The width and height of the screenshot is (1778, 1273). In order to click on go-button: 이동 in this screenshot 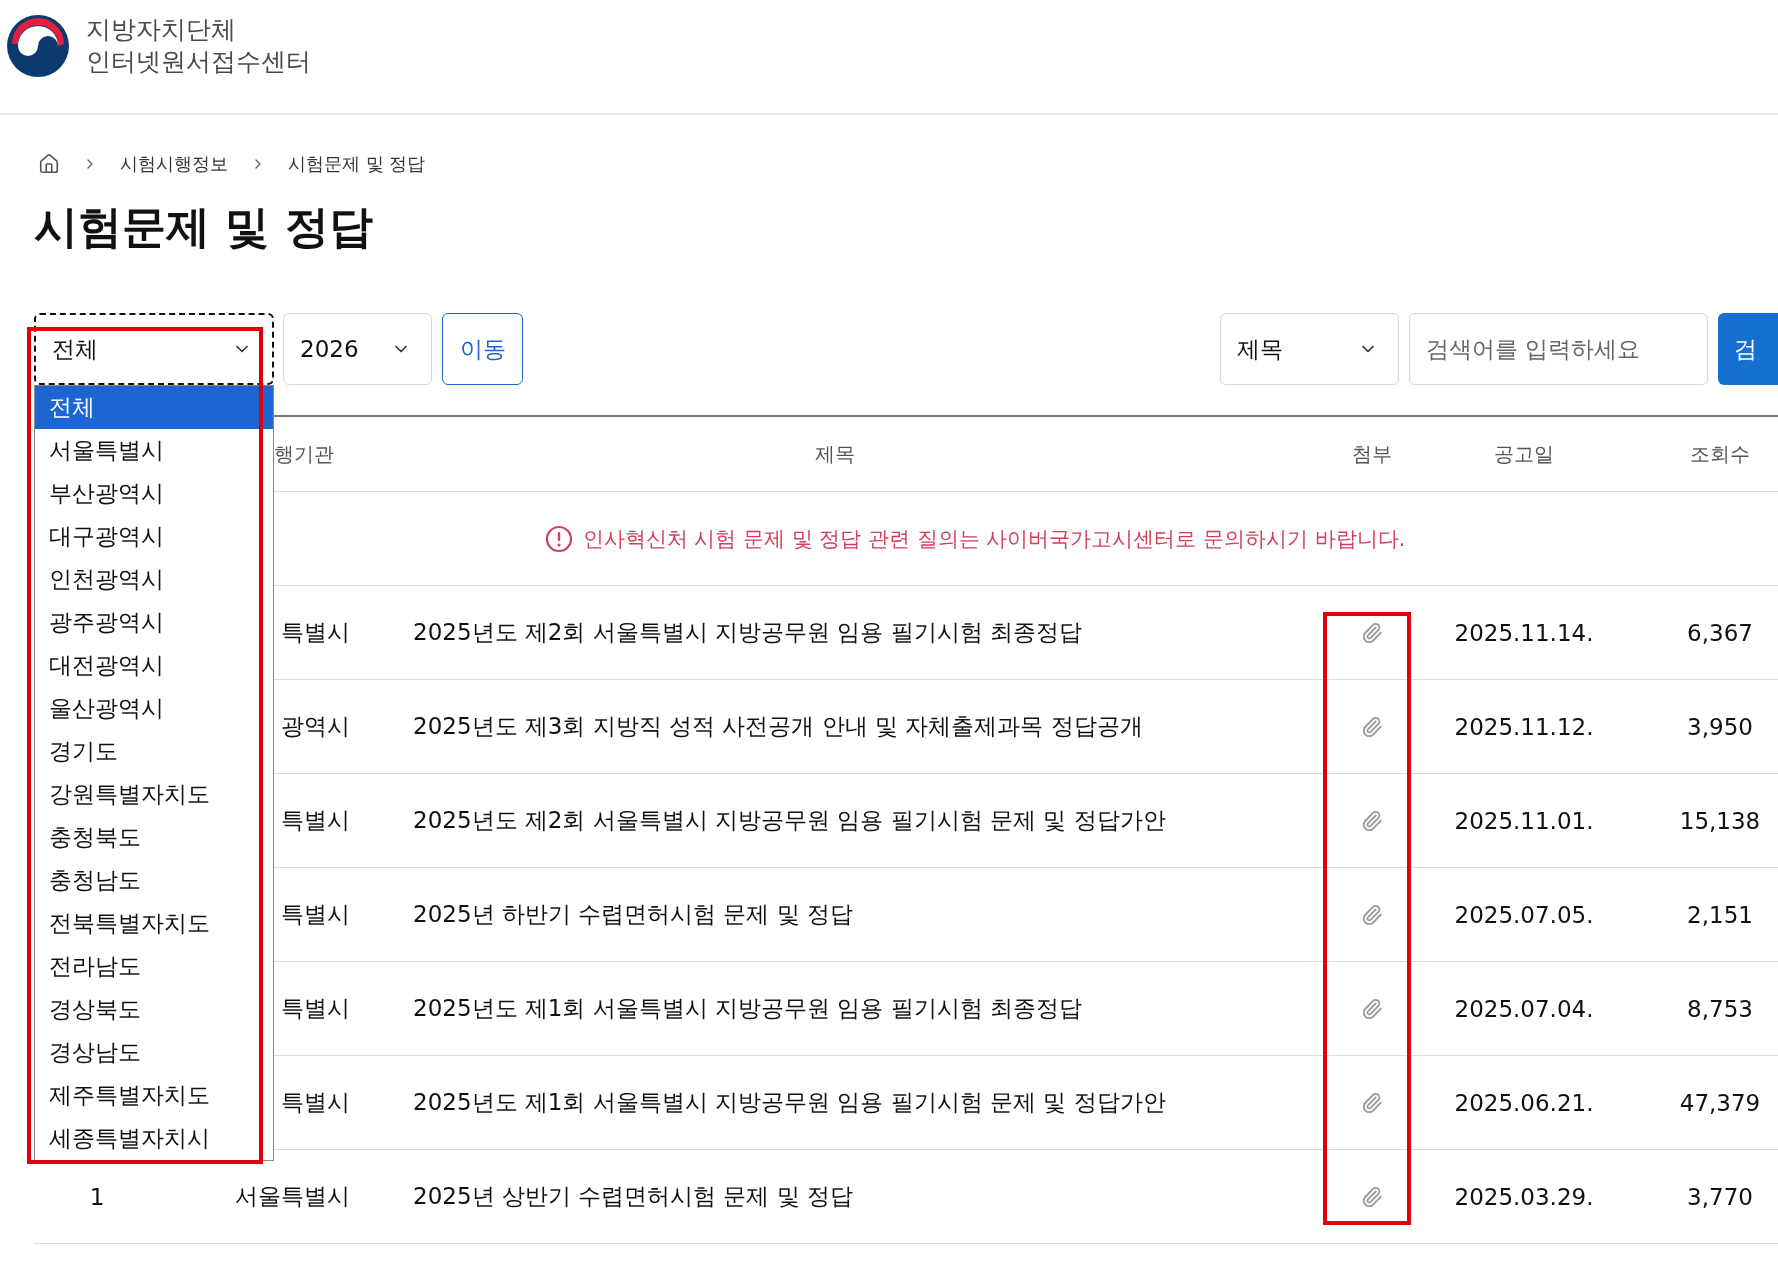, I will do `click(482, 349)`.